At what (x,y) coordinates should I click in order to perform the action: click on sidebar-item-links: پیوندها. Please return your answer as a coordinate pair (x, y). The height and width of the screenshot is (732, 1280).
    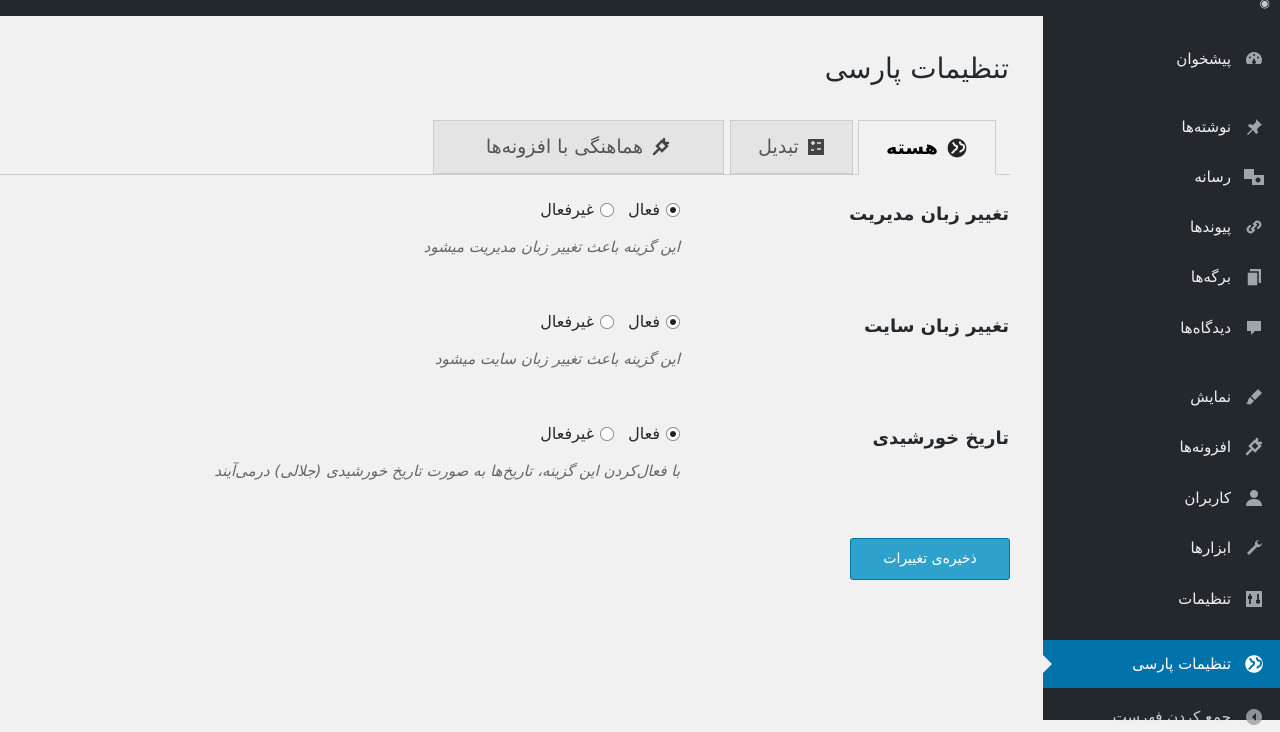
    Looking at the image, I should click on (1161, 227).